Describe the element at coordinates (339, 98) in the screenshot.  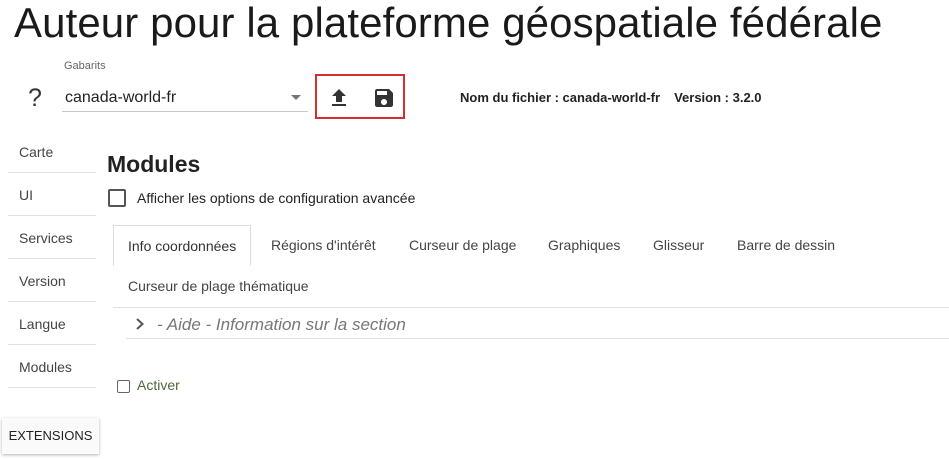
I see `upload-icon` at that location.